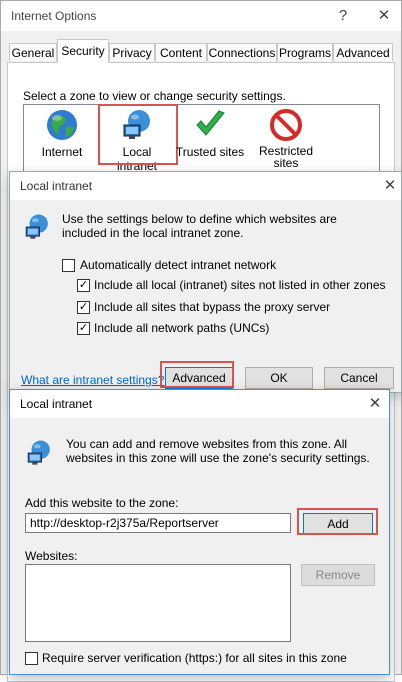 This screenshot has width=402, height=682. I want to click on cancel-button: Cancel, so click(359, 378).